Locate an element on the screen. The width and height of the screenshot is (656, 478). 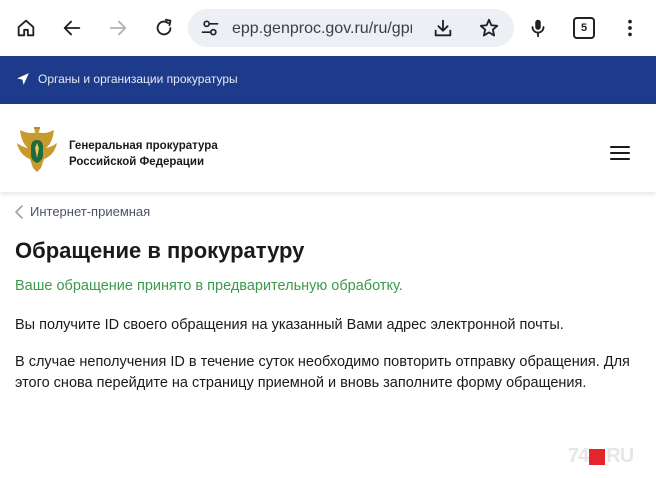
arrow-right-icon is located at coordinates (118, 28).